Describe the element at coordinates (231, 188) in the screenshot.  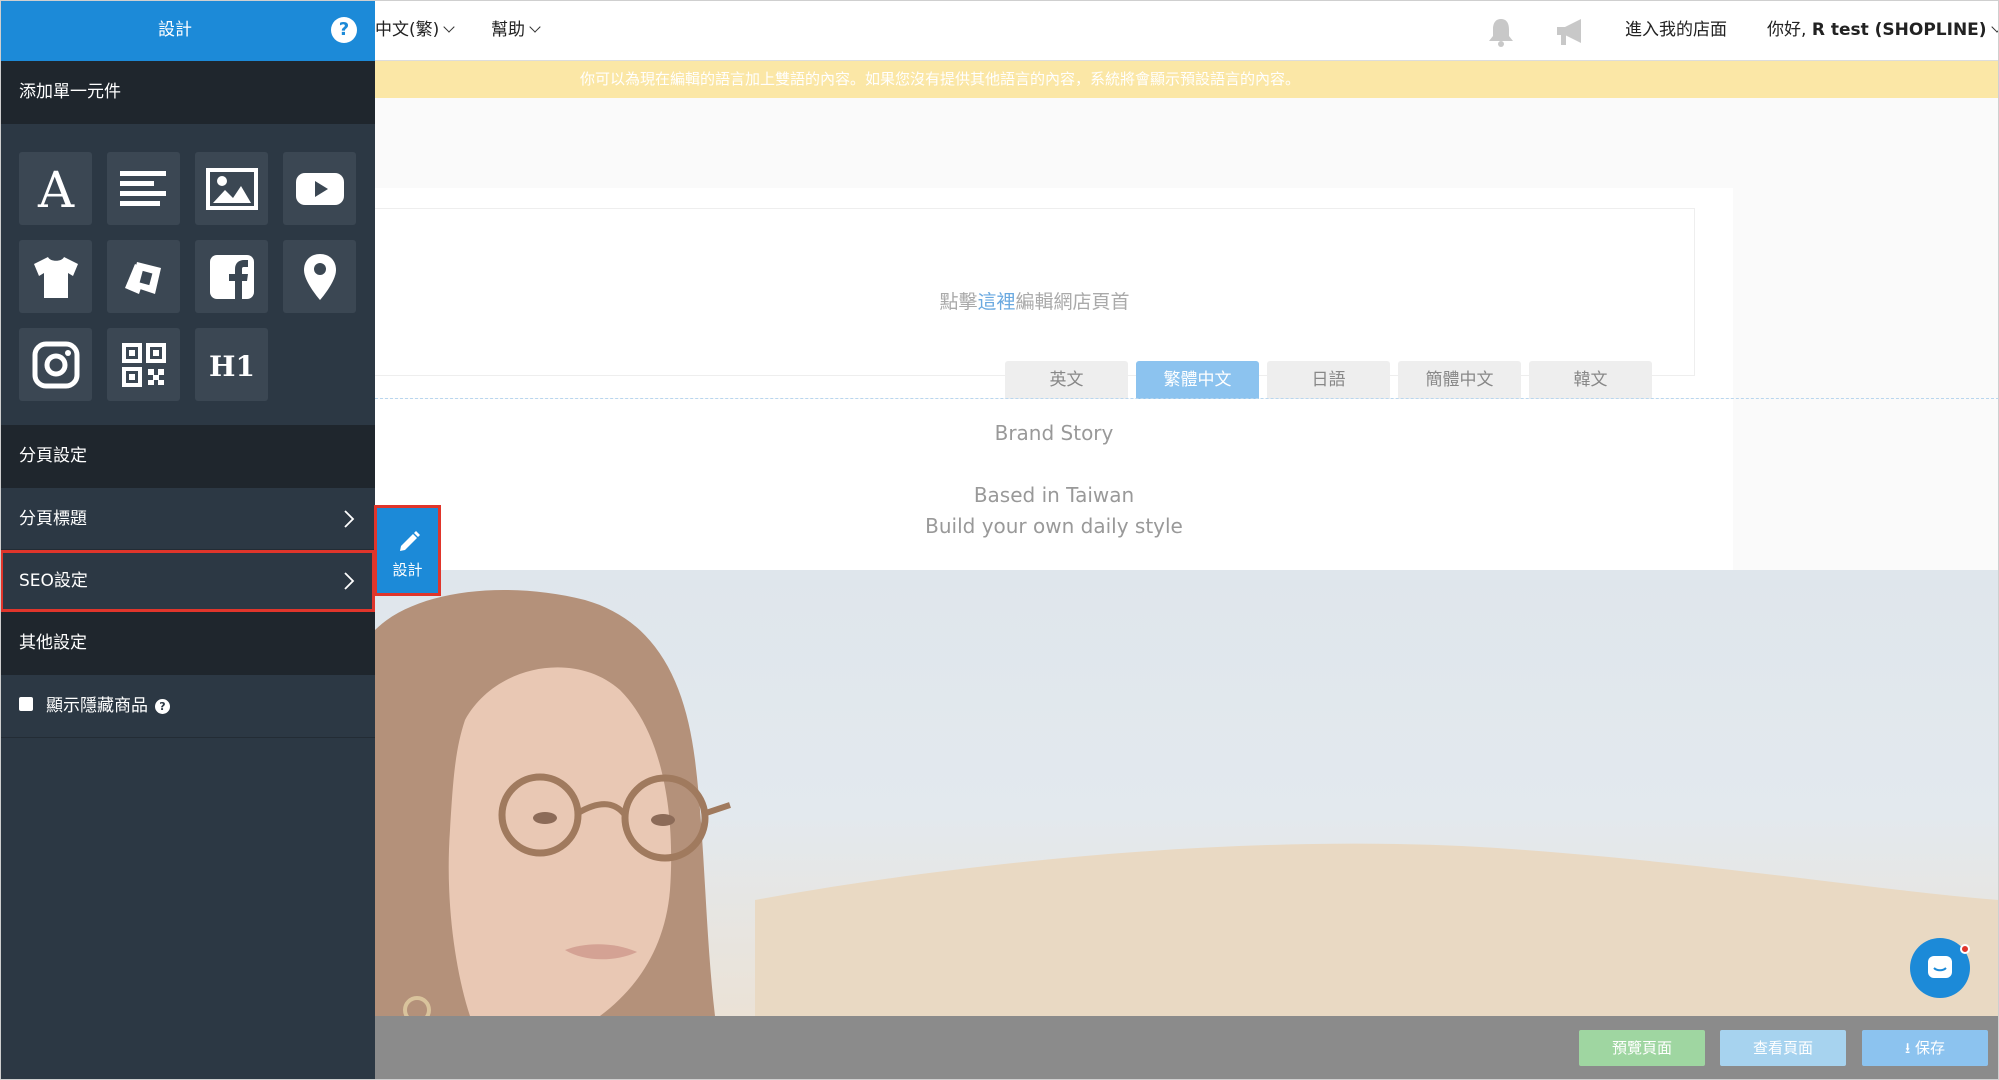
I see `image-icon` at that location.